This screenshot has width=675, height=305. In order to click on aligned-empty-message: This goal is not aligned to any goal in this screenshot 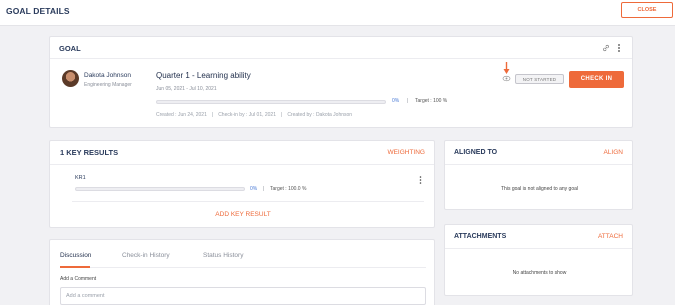, I will do `click(539, 189)`.